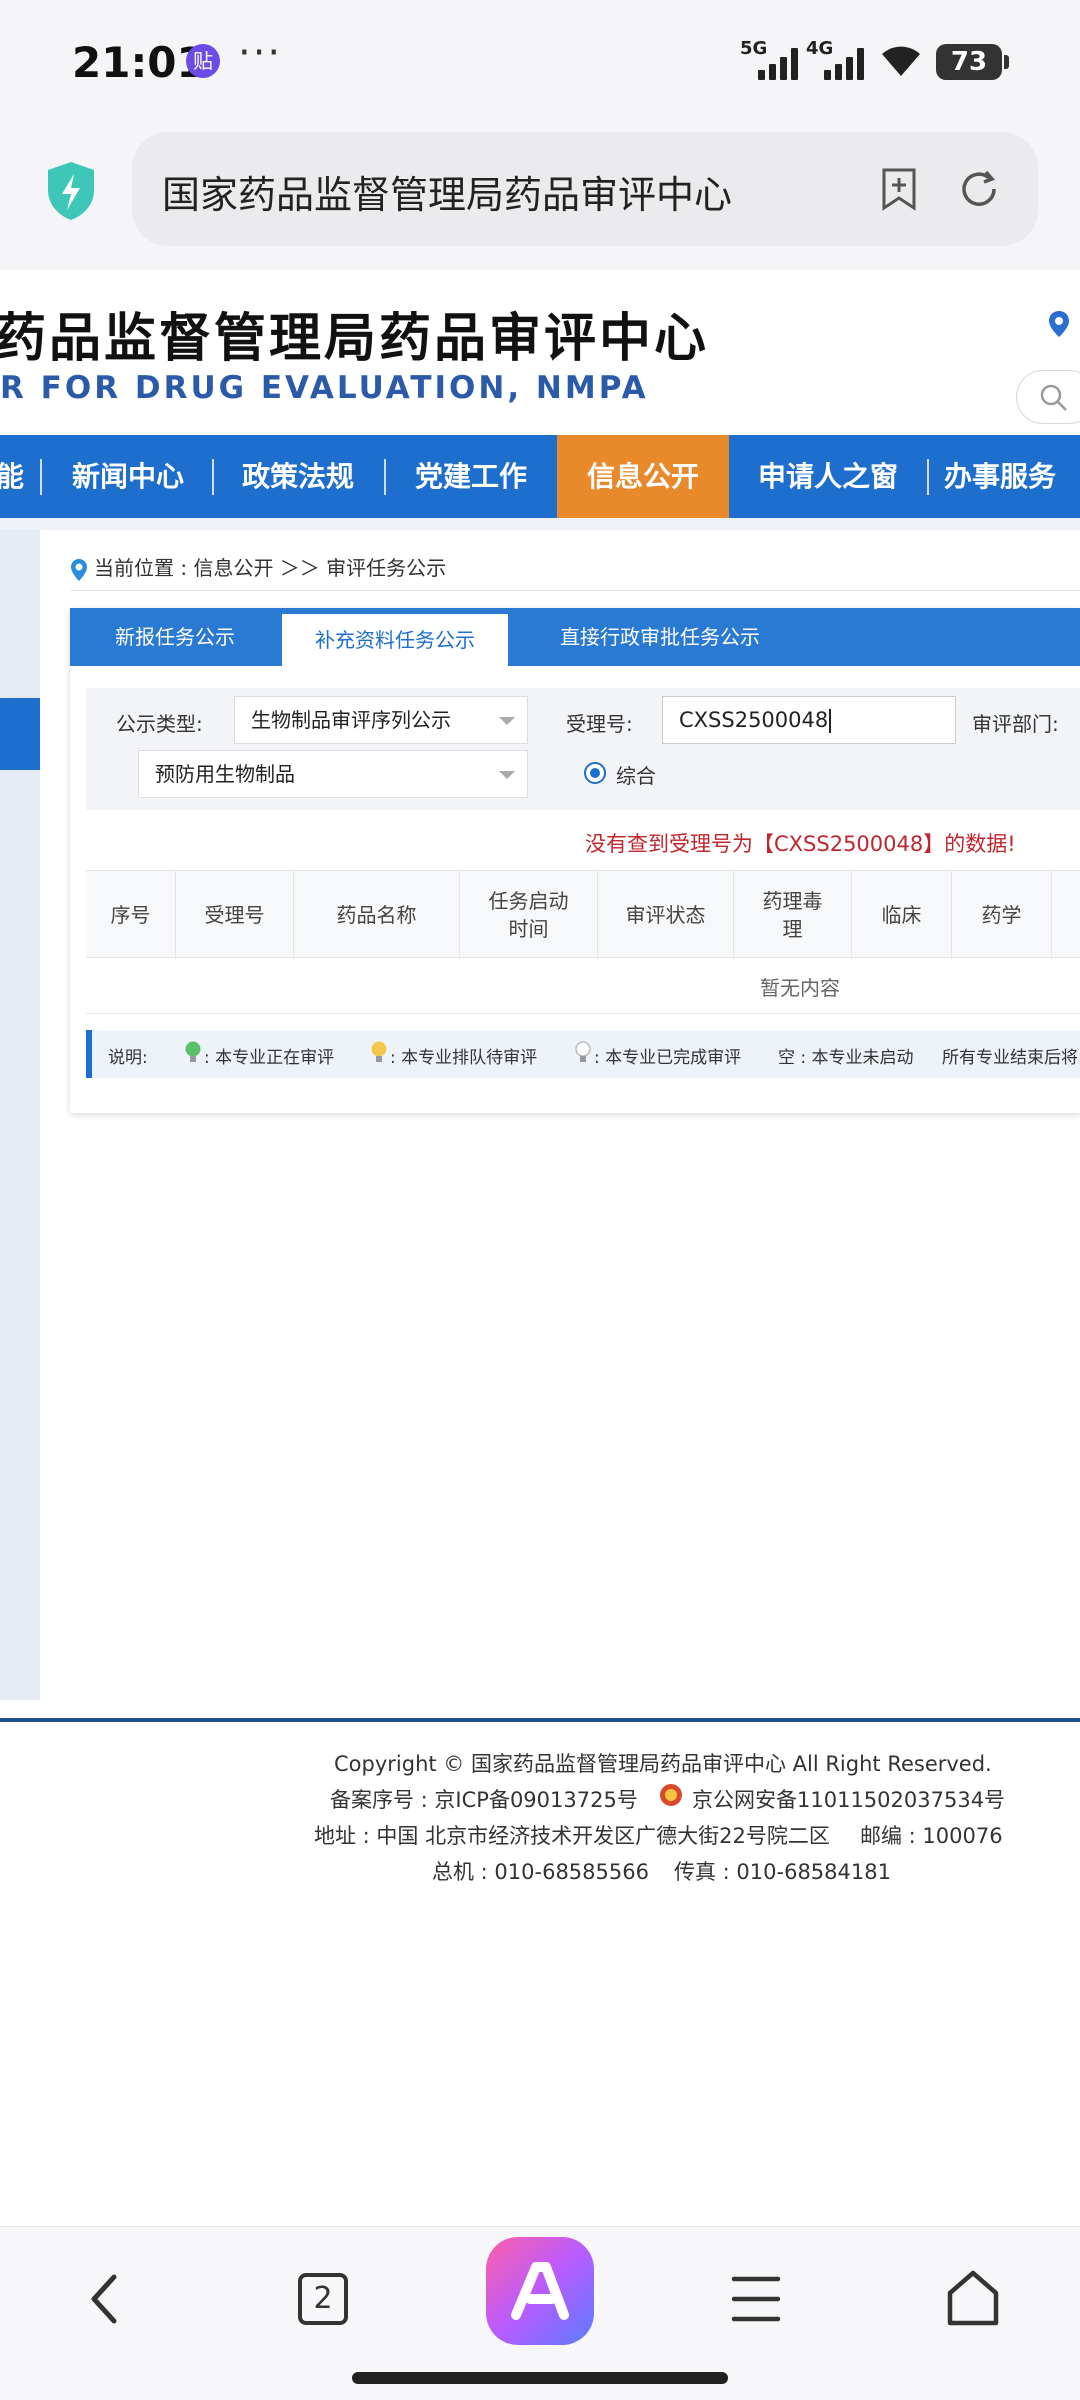  What do you see at coordinates (540, 60) in the screenshot?
I see `status-bar: 21:01 贴 ··· 5G 4G 73` at bounding box center [540, 60].